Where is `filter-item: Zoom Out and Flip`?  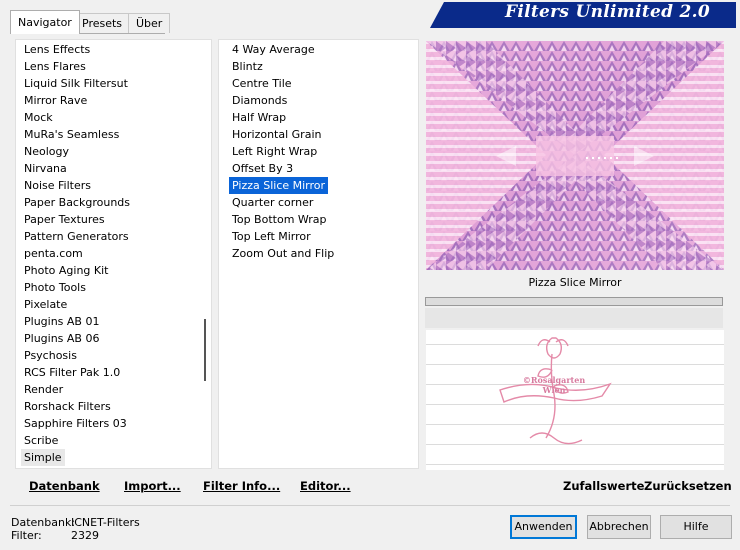 filter-item: Zoom Out and Flip is located at coordinates (283, 253).